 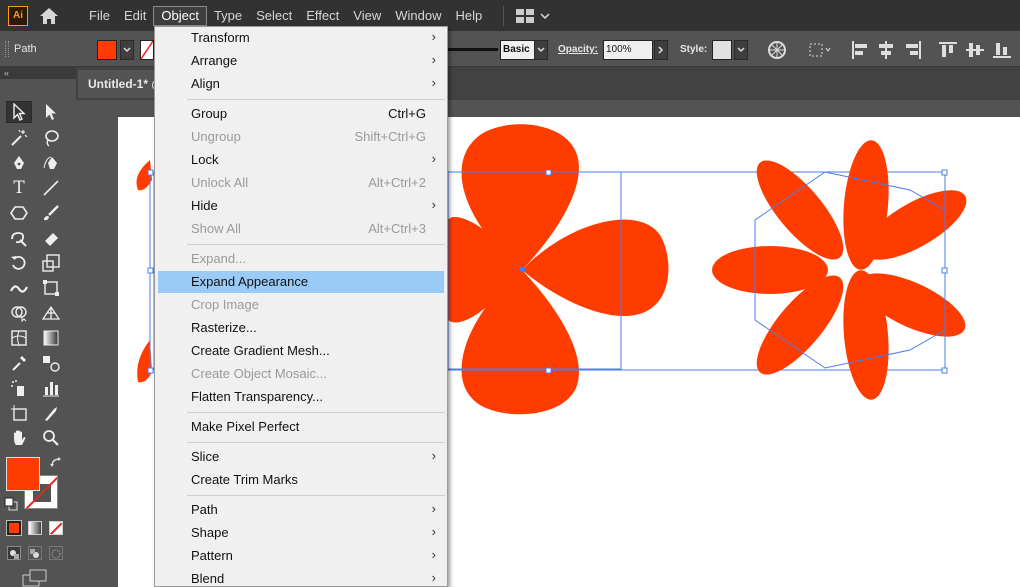 What do you see at coordinates (301, 160) in the screenshot?
I see `menu-item-lock: Lock ›` at bounding box center [301, 160].